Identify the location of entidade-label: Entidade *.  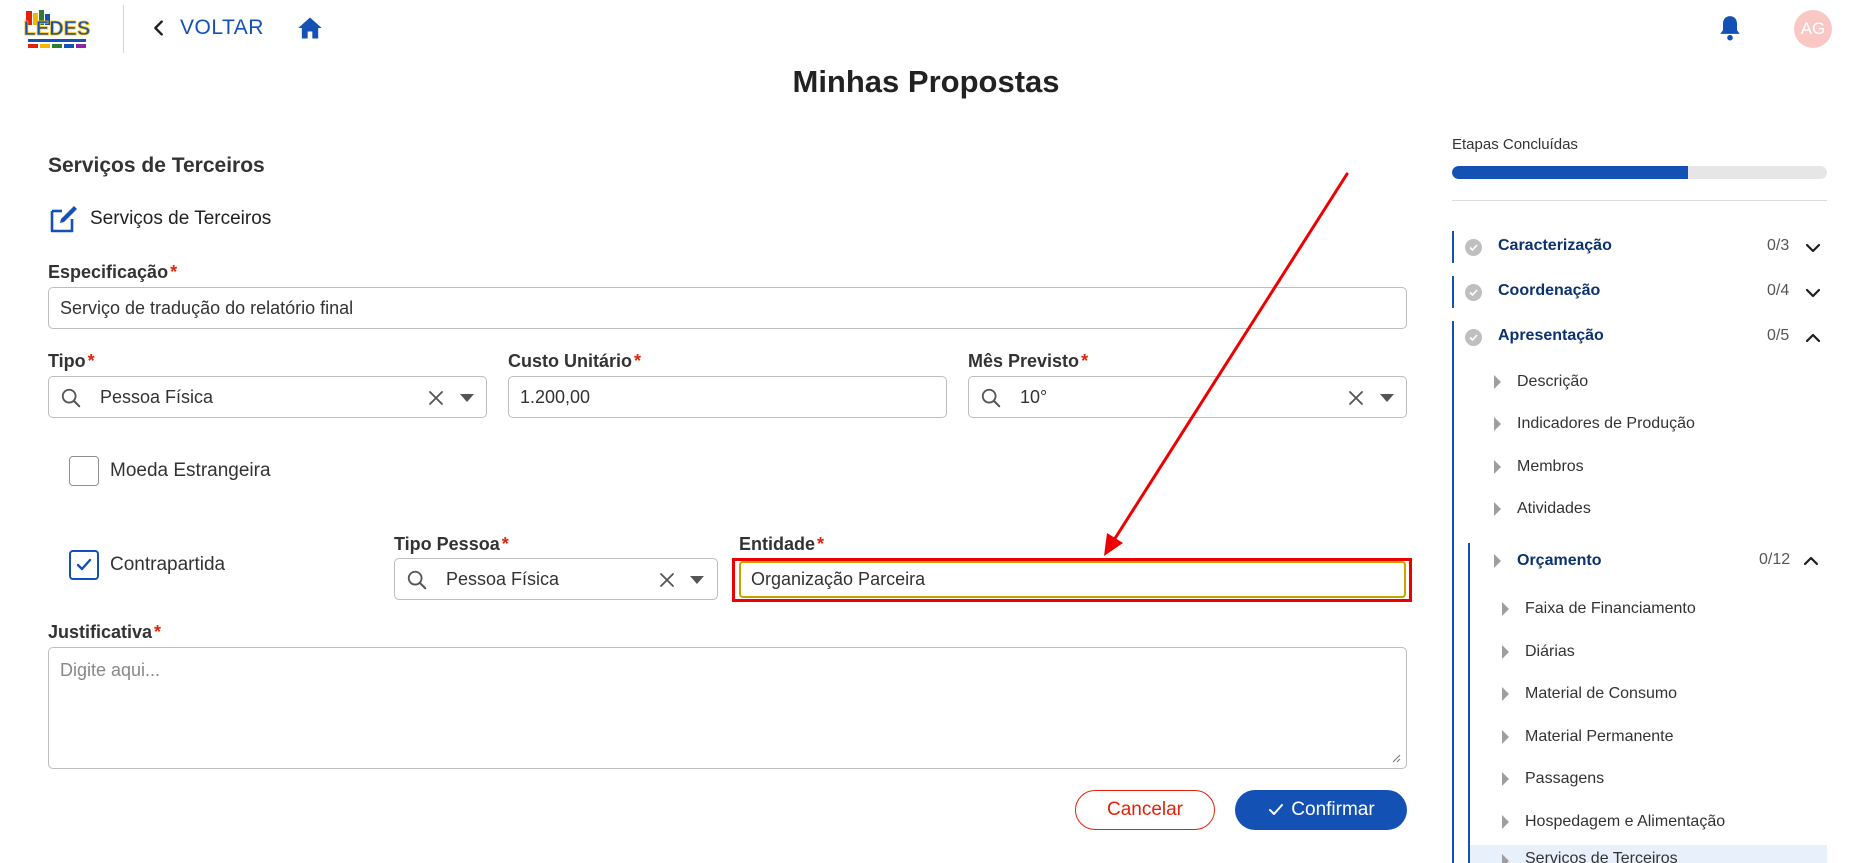
(781, 544).